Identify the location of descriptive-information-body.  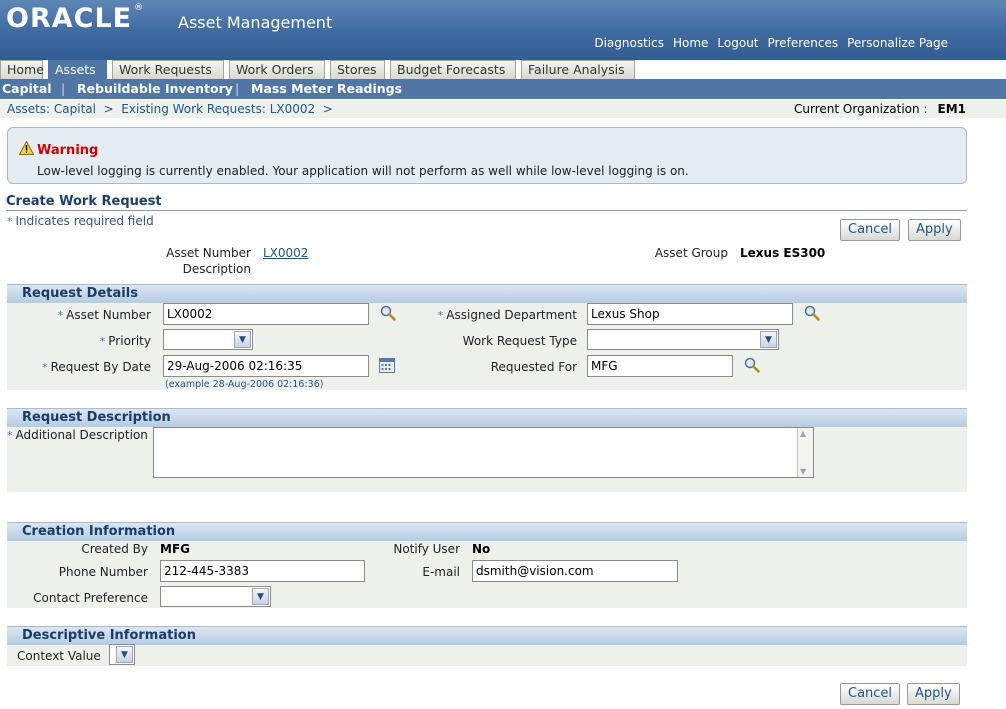
(487, 655).